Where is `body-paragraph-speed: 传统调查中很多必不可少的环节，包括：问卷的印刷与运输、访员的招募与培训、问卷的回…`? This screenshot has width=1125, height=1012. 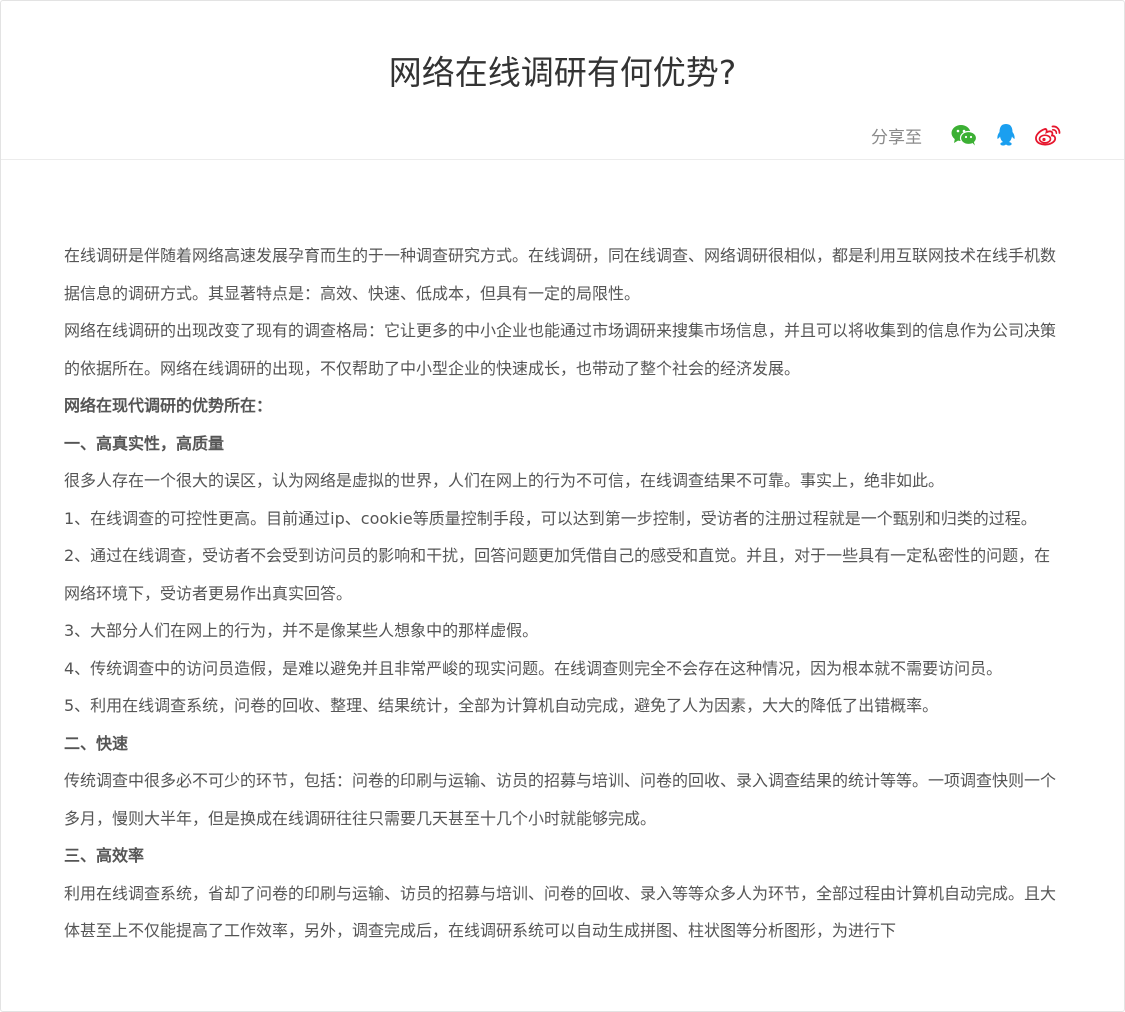 body-paragraph-speed: 传统调查中很多必不可少的环节，包括：问卷的印刷与运输、访员的招募与培训、问卷的回… is located at coordinates (560, 799).